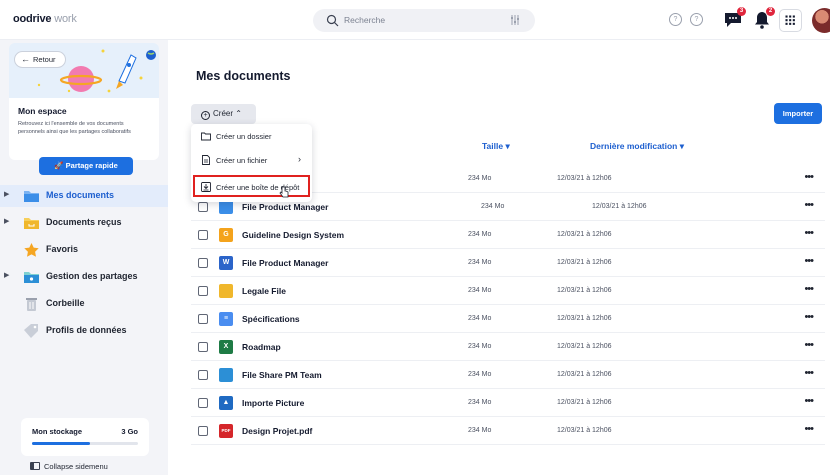 The width and height of the screenshot is (830, 475). Describe the element at coordinates (42, 111) in the screenshot. I see `space-title: Mon espace` at that location.